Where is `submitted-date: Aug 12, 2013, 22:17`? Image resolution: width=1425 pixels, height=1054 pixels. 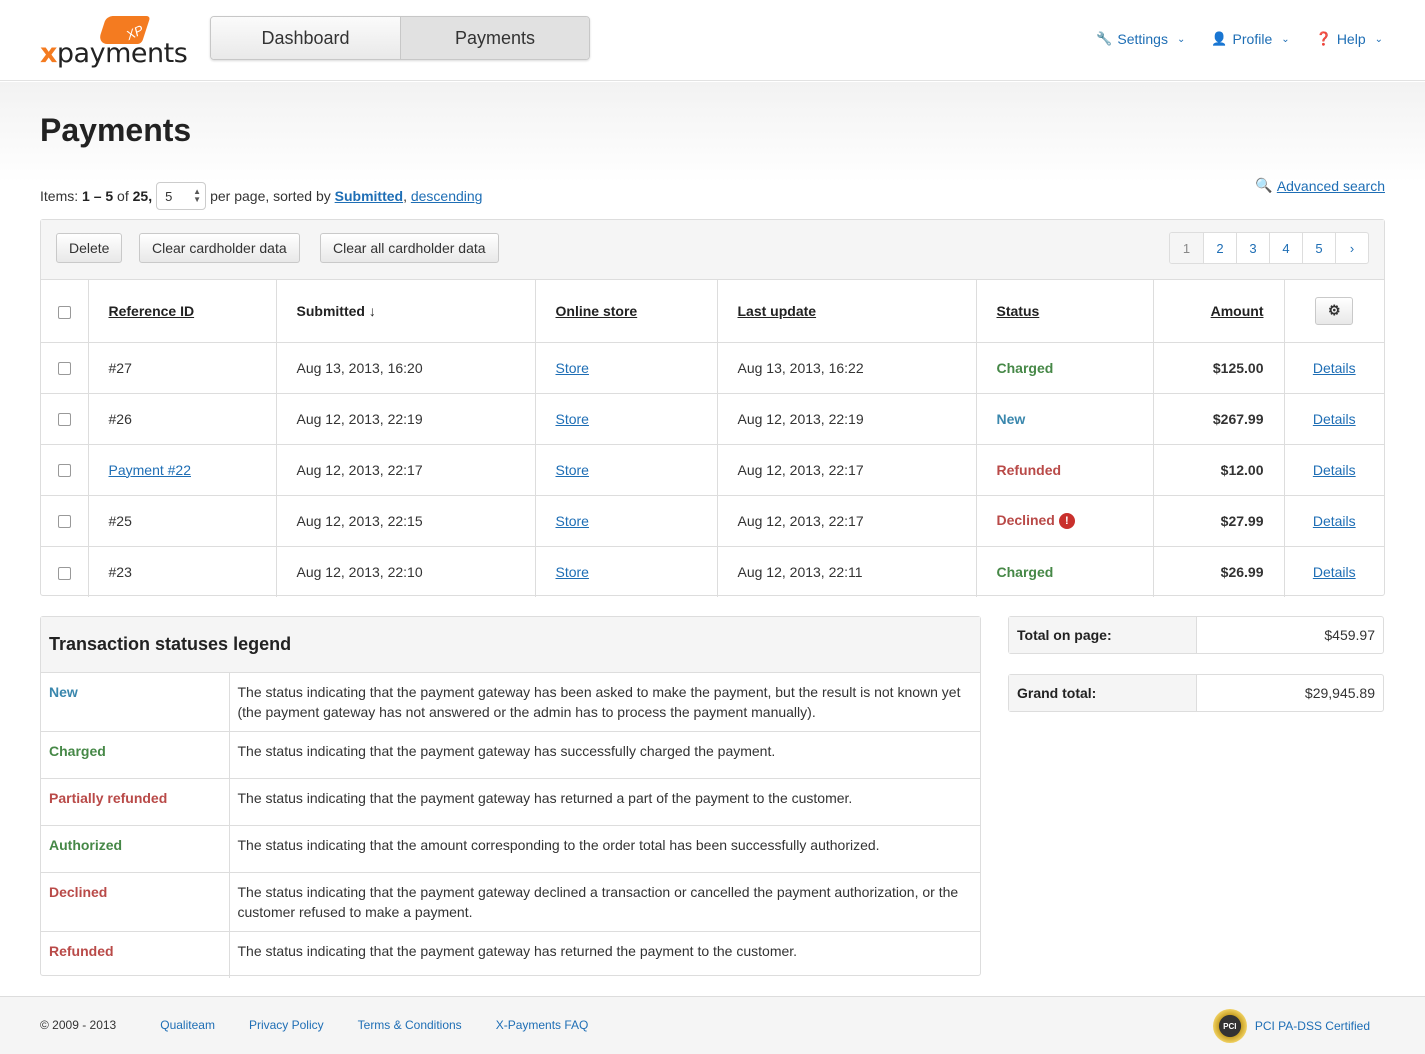 submitted-date: Aug 12, 2013, 22:17 is located at coordinates (406, 470).